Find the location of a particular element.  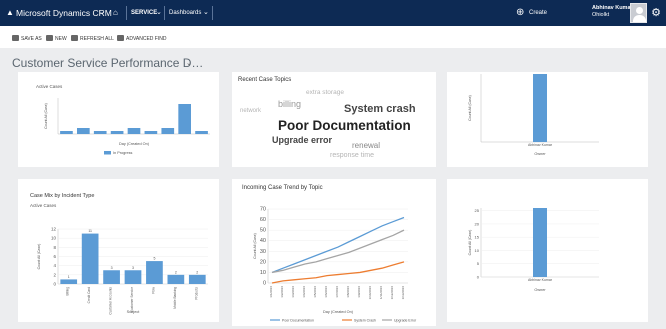

create-button: Create is located at coordinates (538, 13).